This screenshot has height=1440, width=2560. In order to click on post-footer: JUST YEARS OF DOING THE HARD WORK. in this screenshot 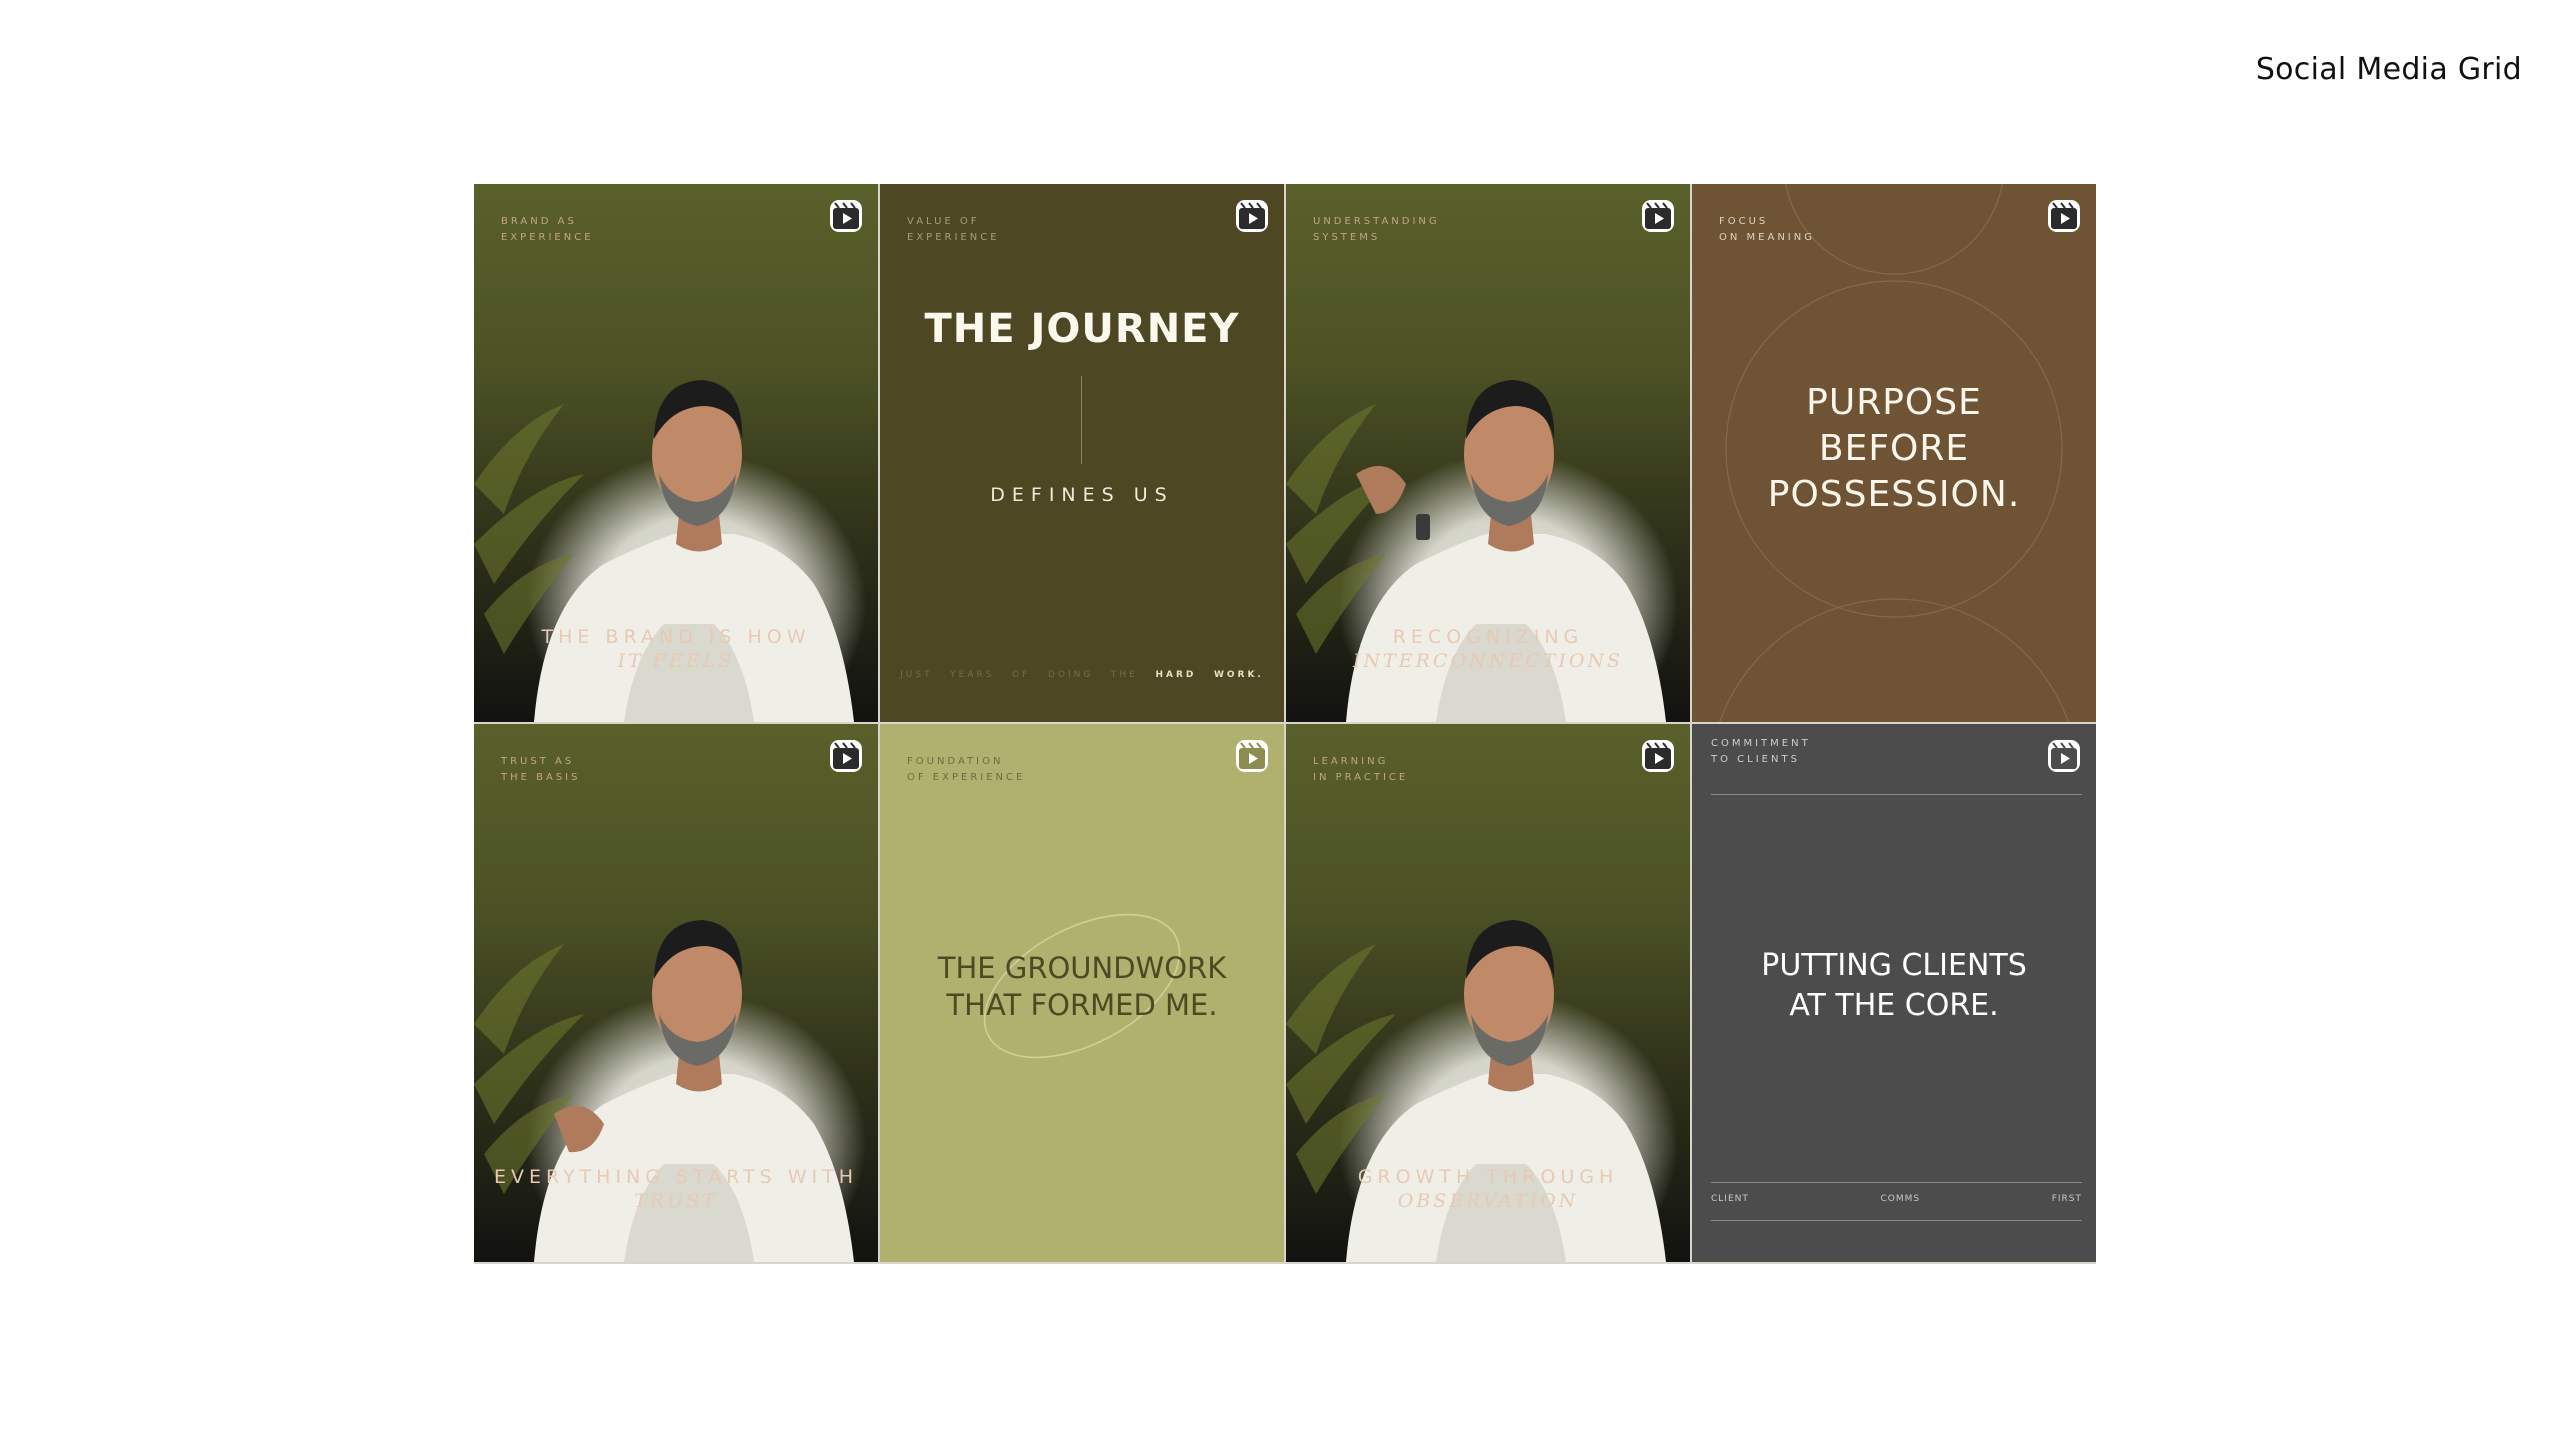, I will do `click(1082, 675)`.